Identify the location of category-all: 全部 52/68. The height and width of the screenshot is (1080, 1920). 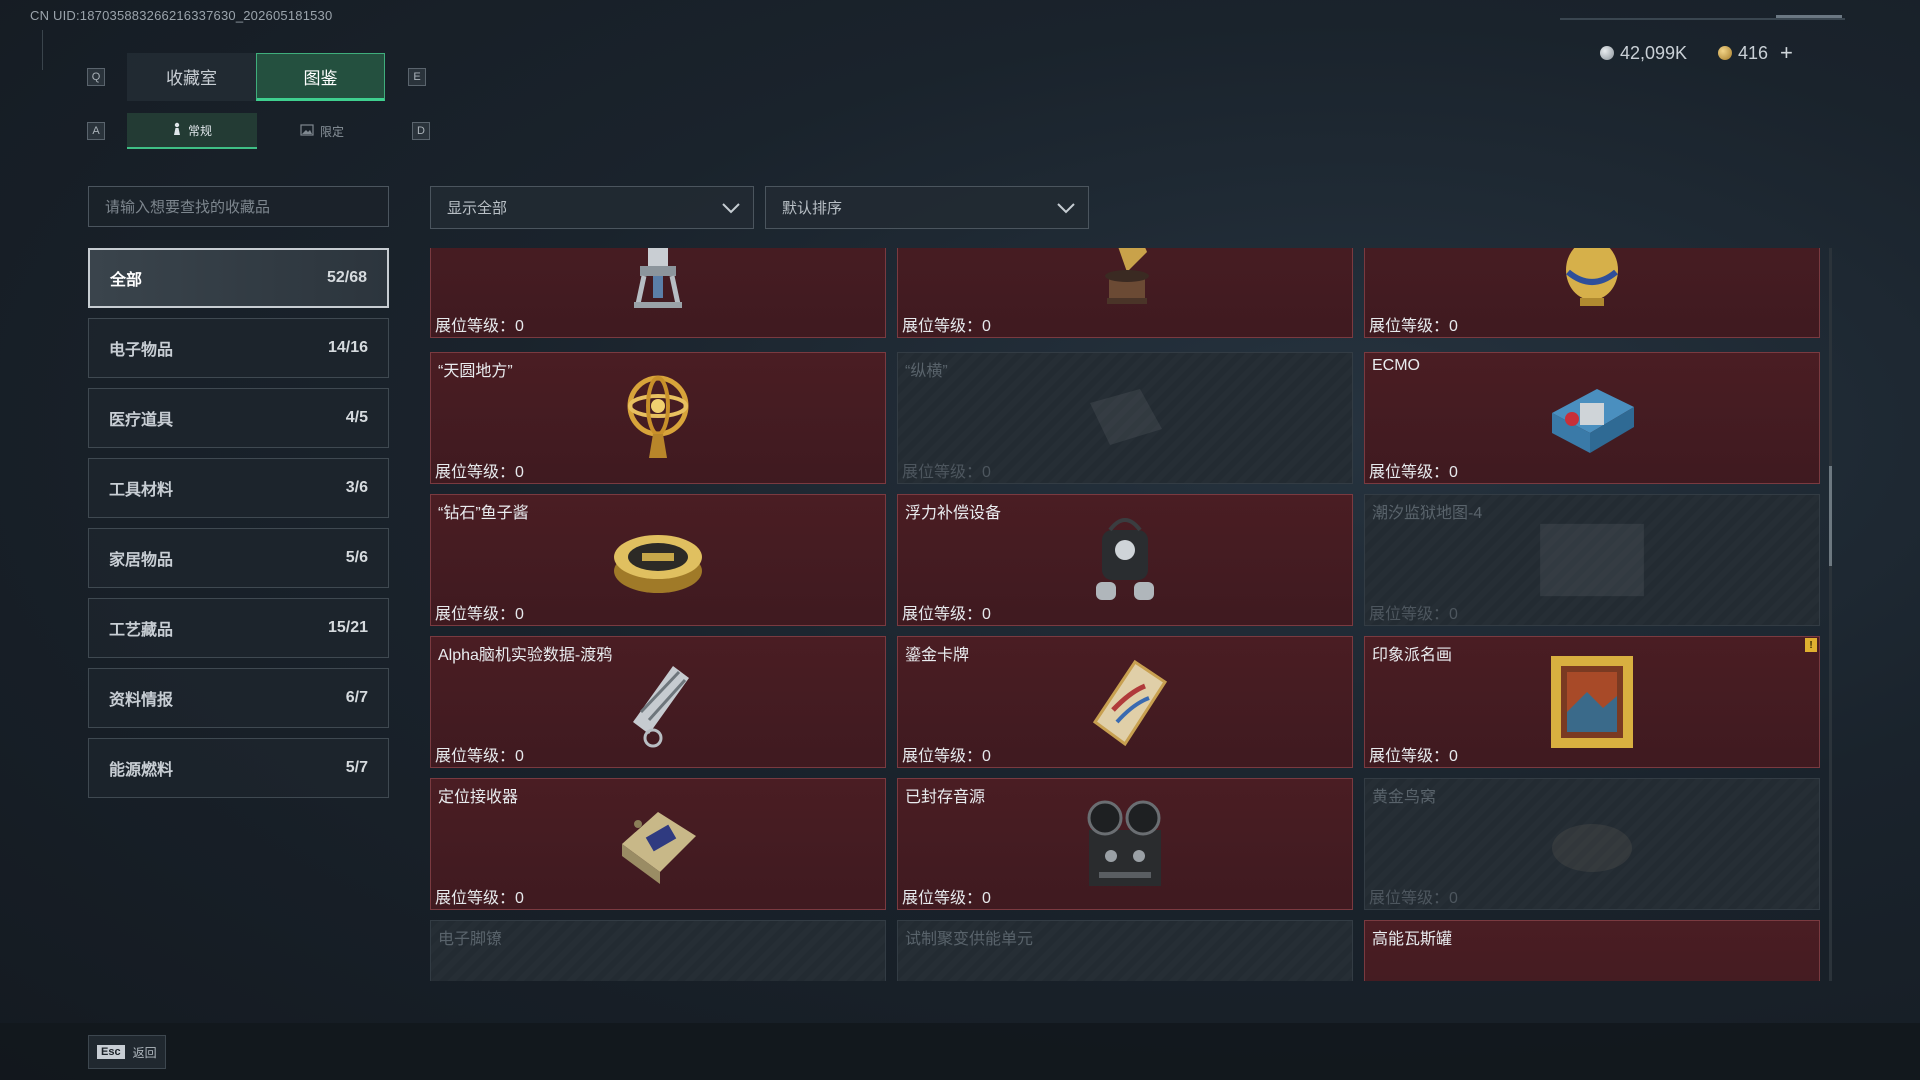
(238, 278).